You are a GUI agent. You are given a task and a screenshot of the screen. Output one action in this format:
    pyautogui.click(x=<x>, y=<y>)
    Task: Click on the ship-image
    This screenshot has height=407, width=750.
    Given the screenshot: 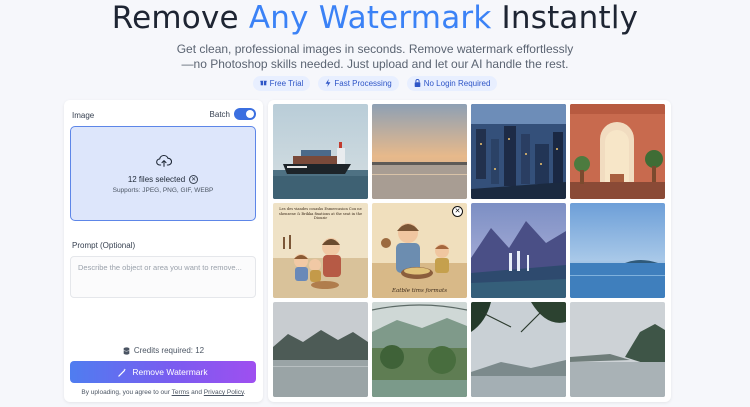 What is the action you would take?
    pyautogui.click(x=320, y=151)
    